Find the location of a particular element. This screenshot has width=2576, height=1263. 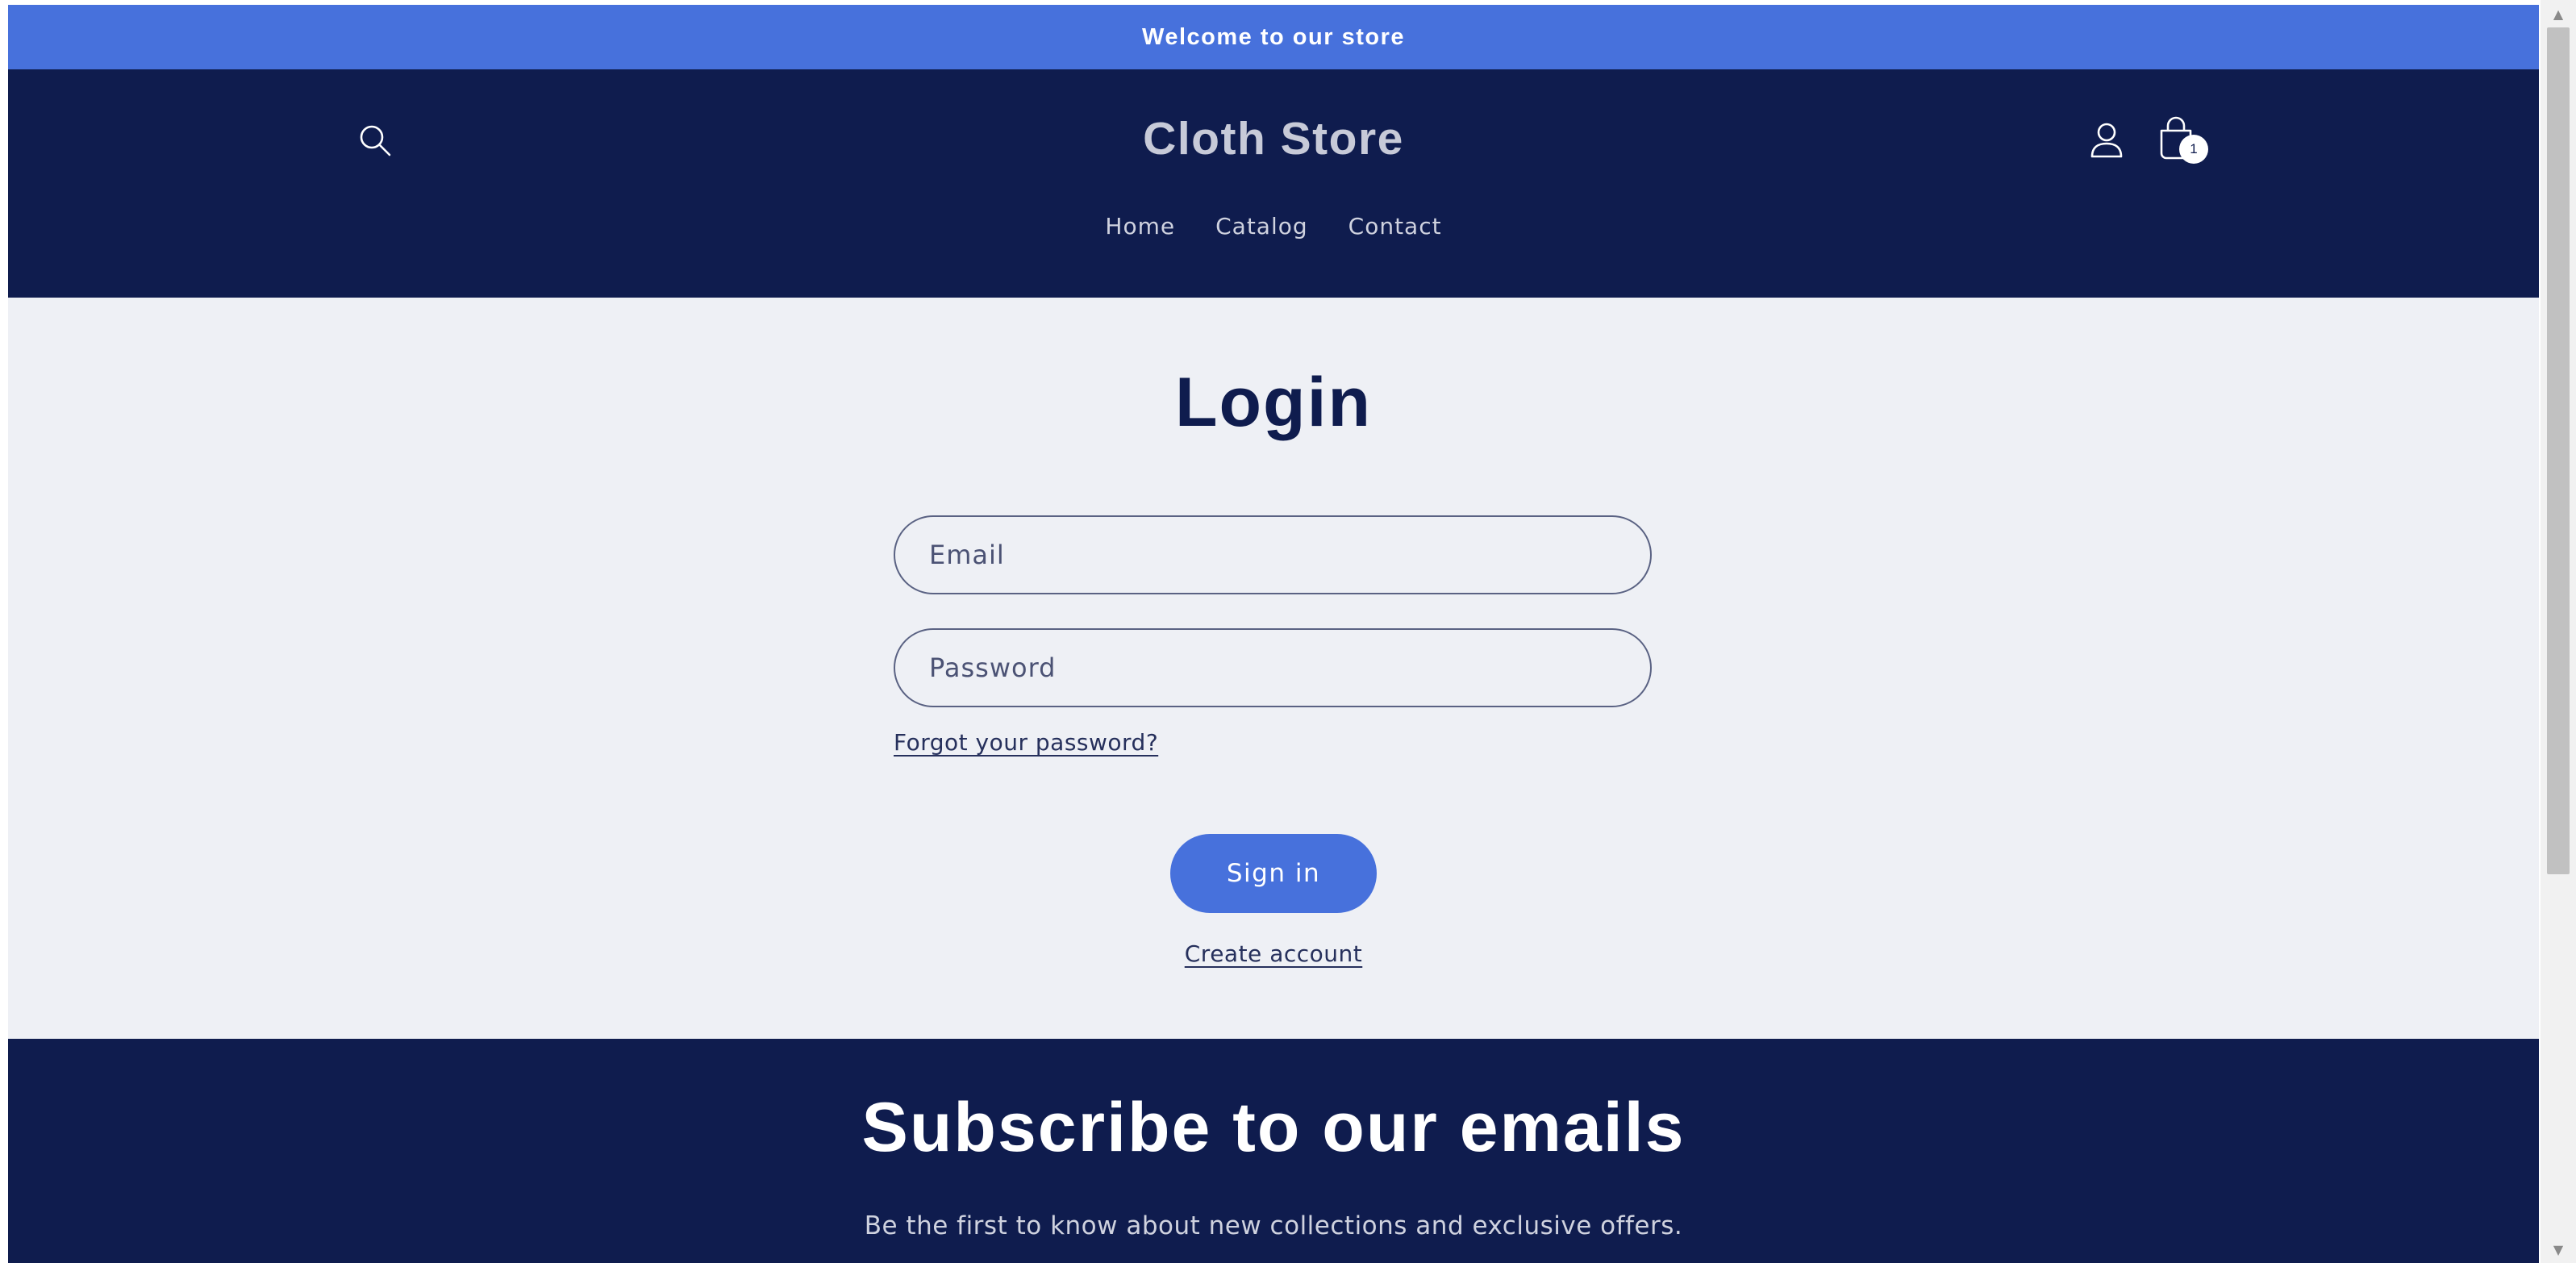

create-account-row: Create account is located at coordinates (1273, 953).